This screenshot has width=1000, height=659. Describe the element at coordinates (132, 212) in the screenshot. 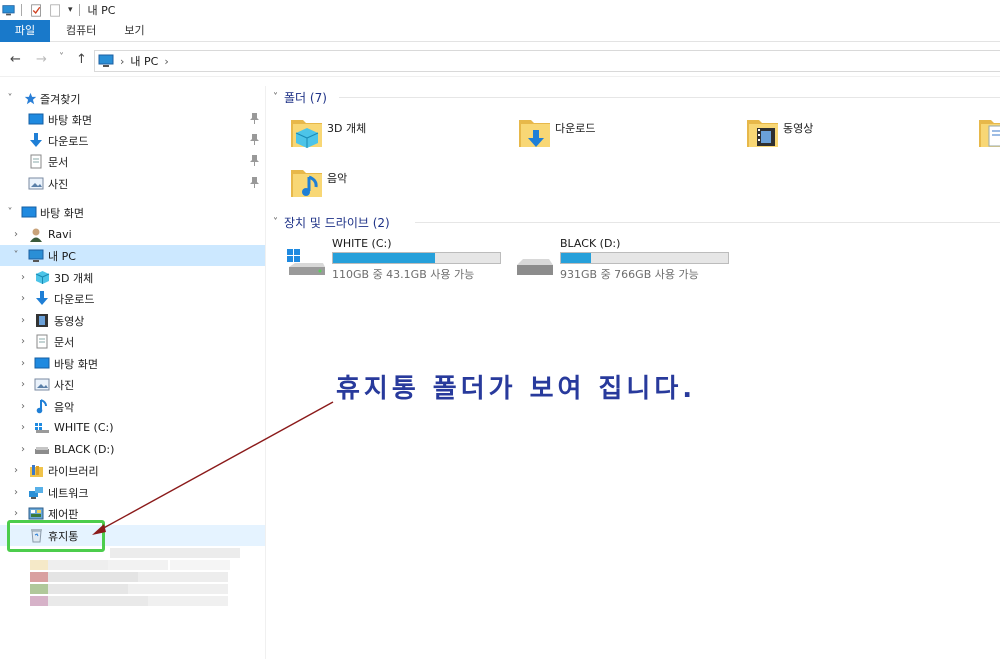

I see `sidebar-item-desktop: ˅ 바탕 화면` at that location.